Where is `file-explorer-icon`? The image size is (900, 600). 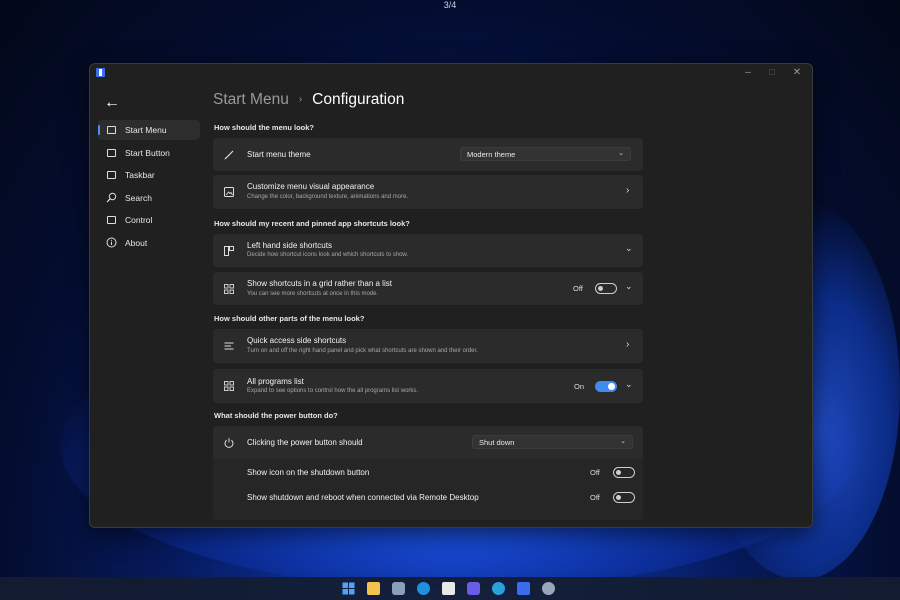 file-explorer-icon is located at coordinates (373, 588).